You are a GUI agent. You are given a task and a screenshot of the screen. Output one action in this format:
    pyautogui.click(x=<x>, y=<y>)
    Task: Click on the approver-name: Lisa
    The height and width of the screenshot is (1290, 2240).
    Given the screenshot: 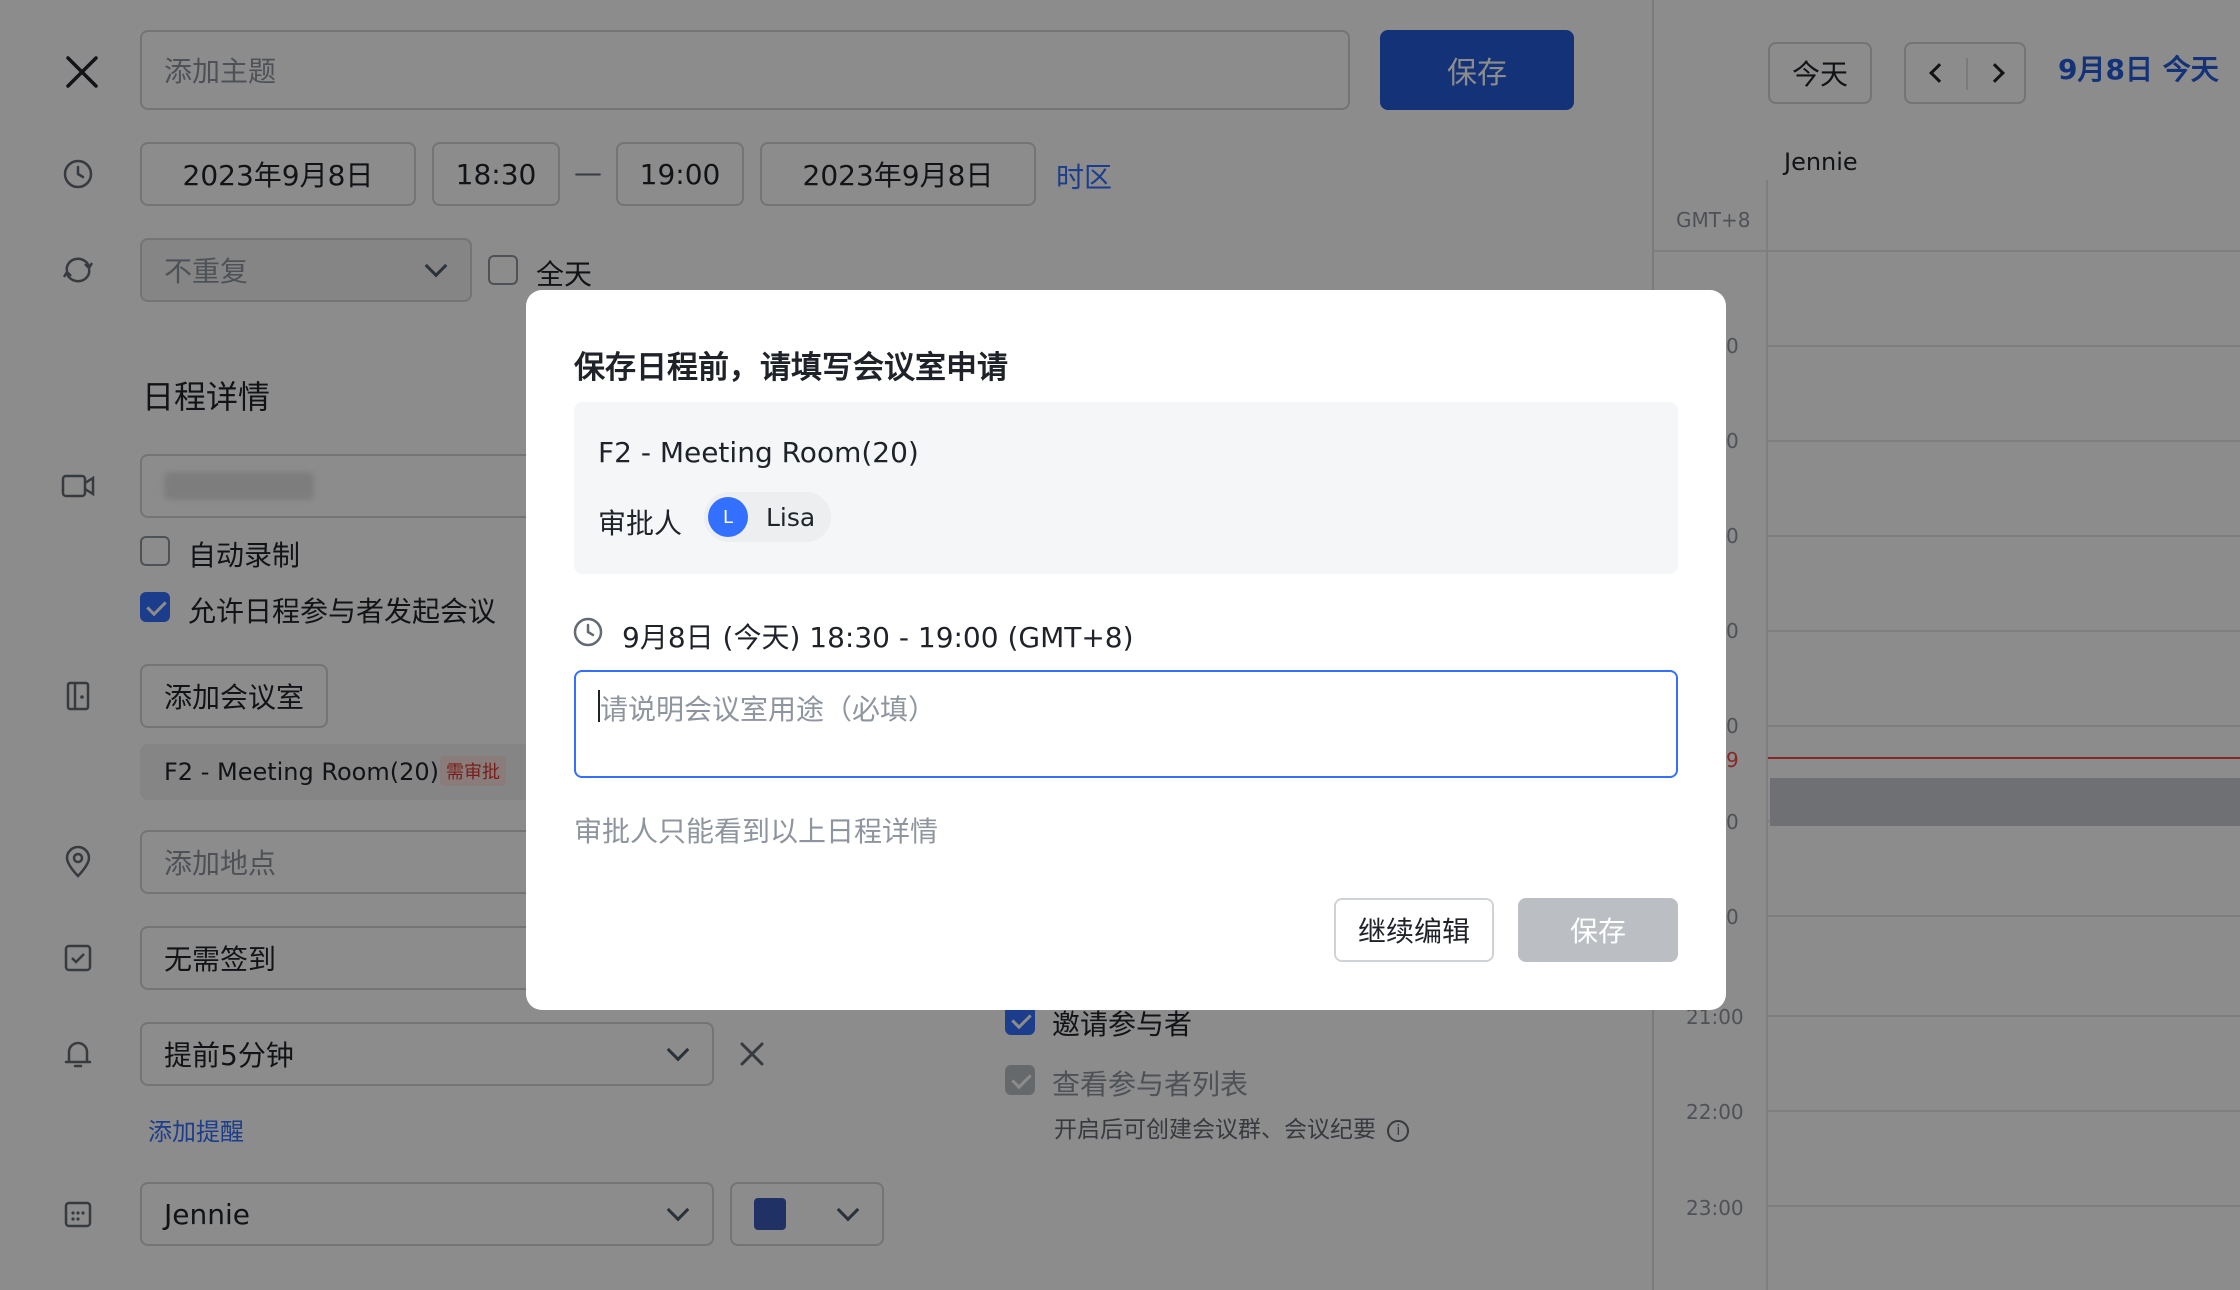 What is the action you would take?
    pyautogui.click(x=791, y=517)
    